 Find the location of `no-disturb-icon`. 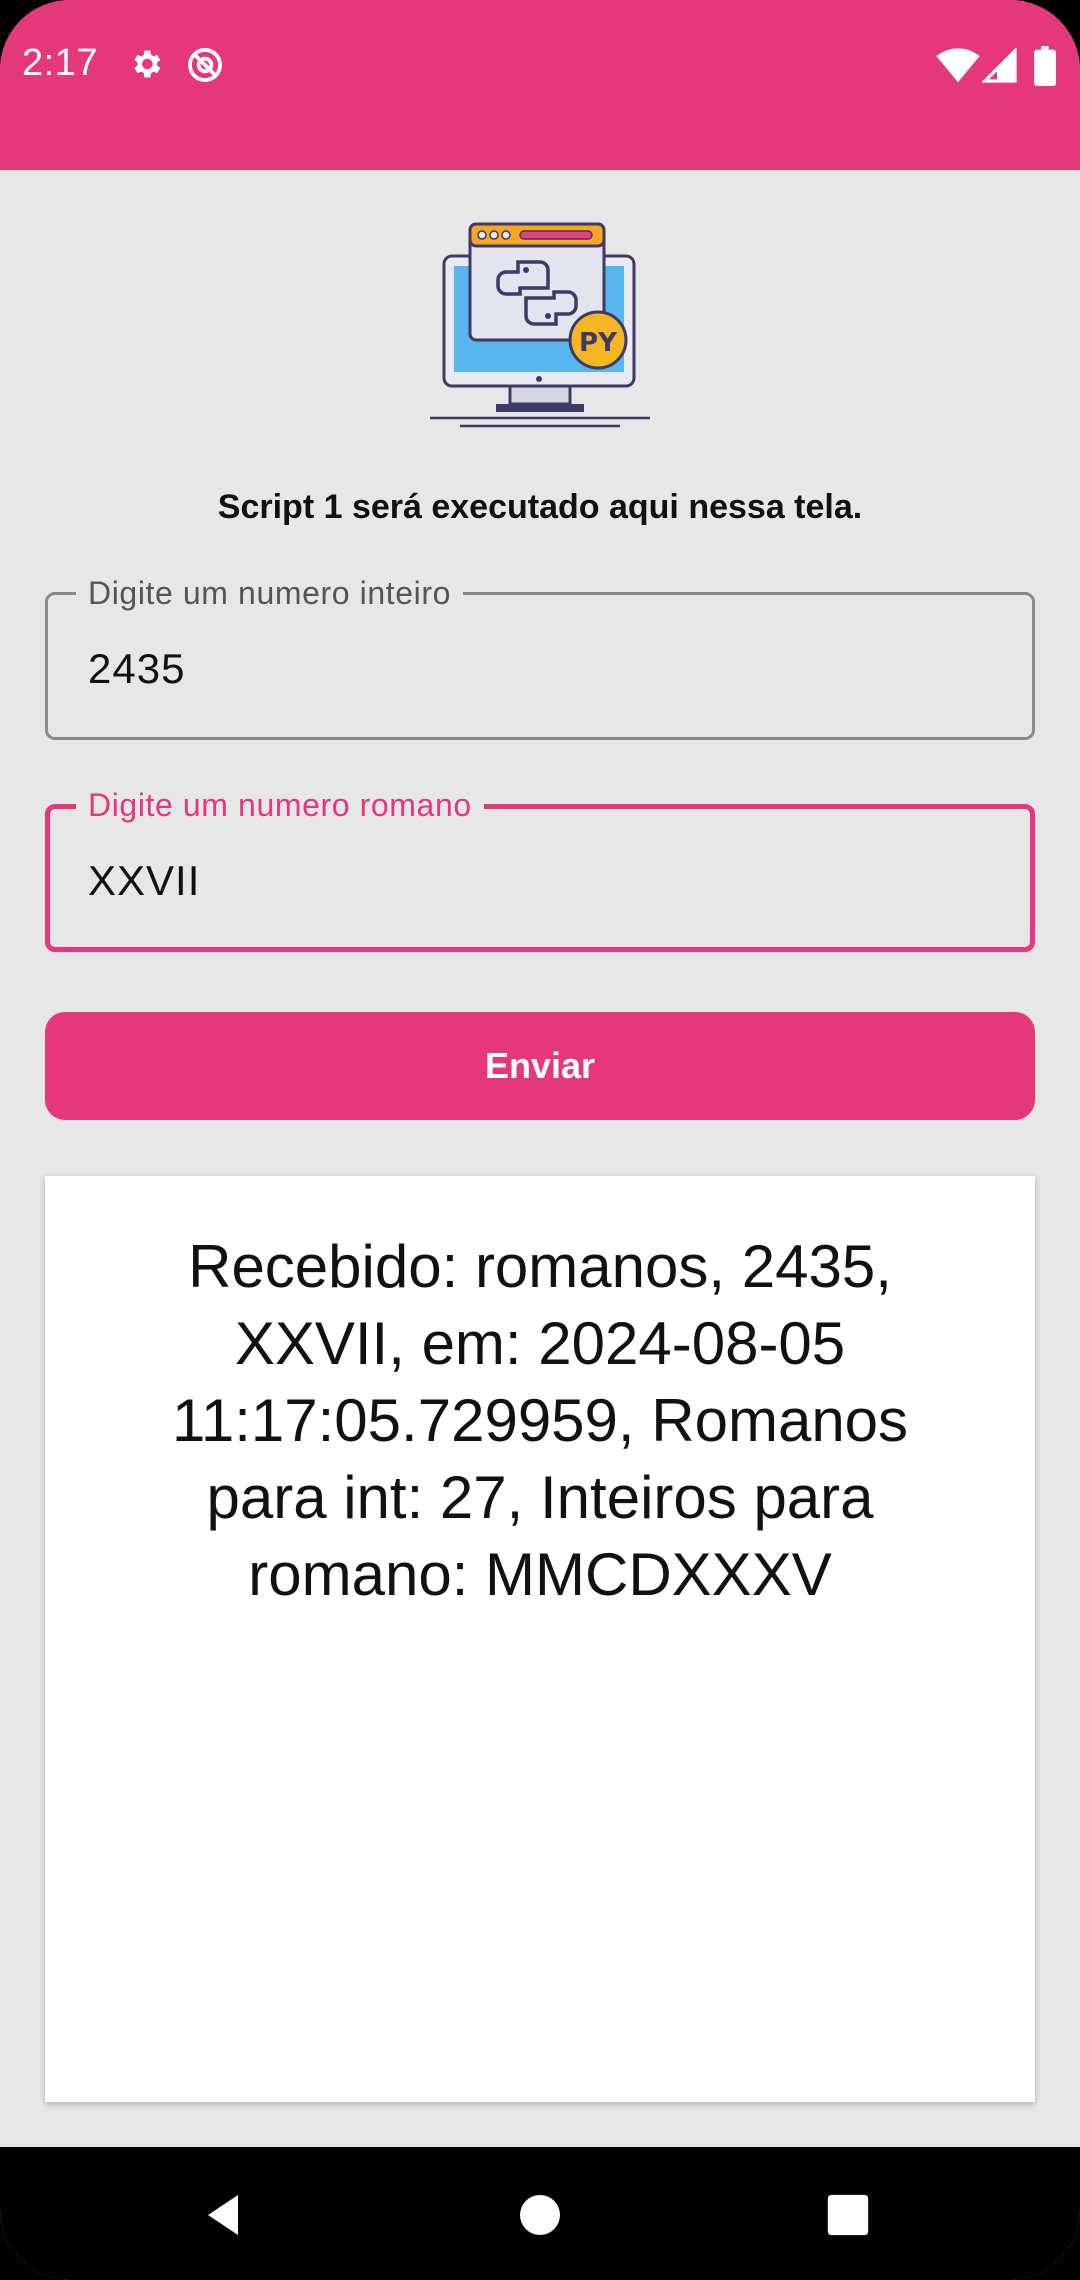

no-disturb-icon is located at coordinates (205, 67).